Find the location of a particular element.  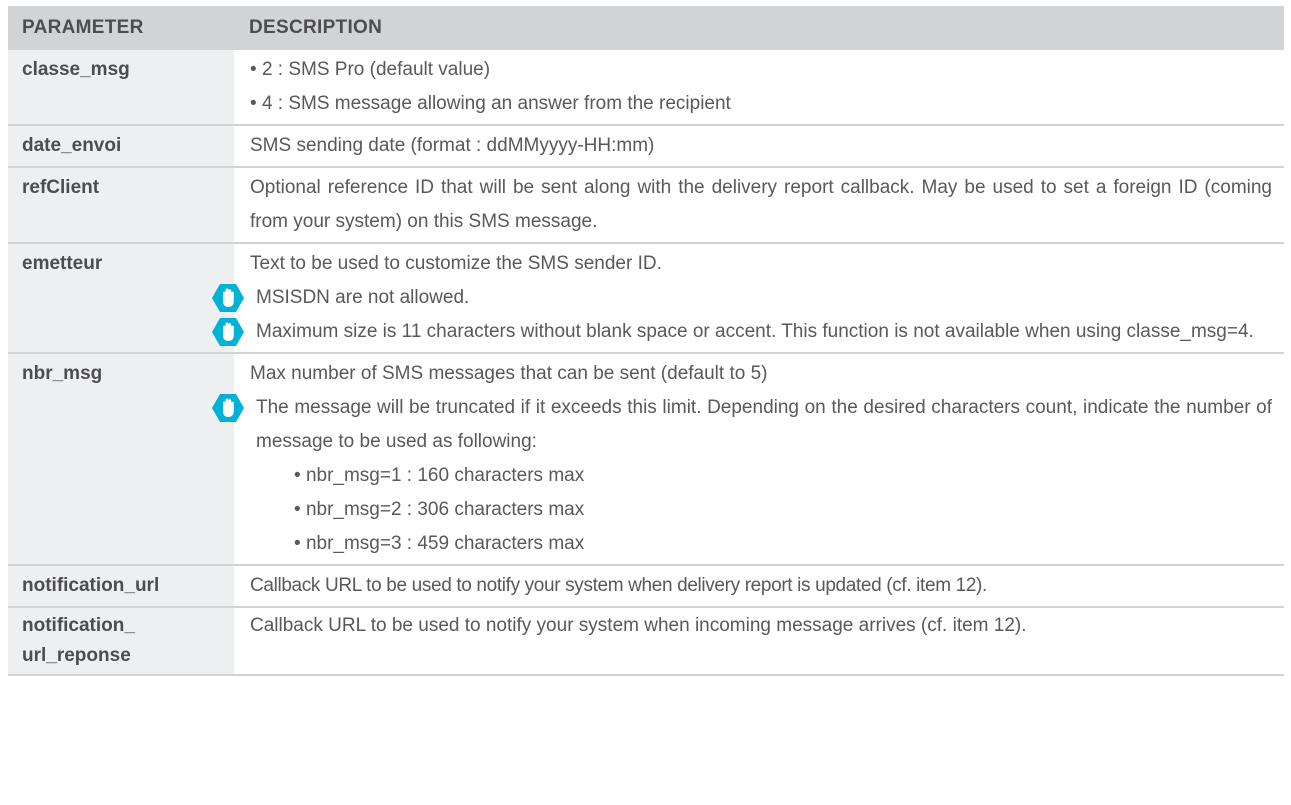

param-date-envoi: date_envoi is located at coordinates (72, 145).